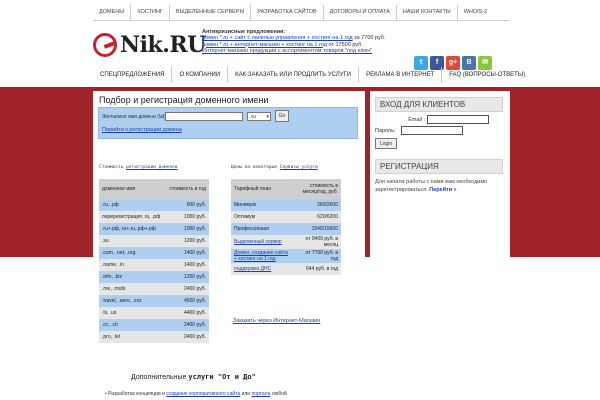  Describe the element at coordinates (439, 104) in the screenshot. I see `login-title: ВХОД ДЛЯ КЛИЕНТОВ` at that location.